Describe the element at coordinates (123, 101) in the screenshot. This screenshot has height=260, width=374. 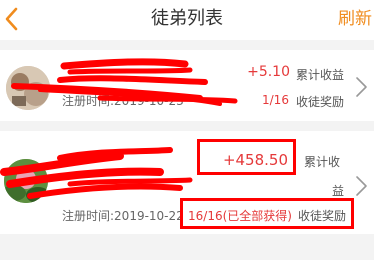
I see `registration-time: 注册时间:2019-10-23` at that location.